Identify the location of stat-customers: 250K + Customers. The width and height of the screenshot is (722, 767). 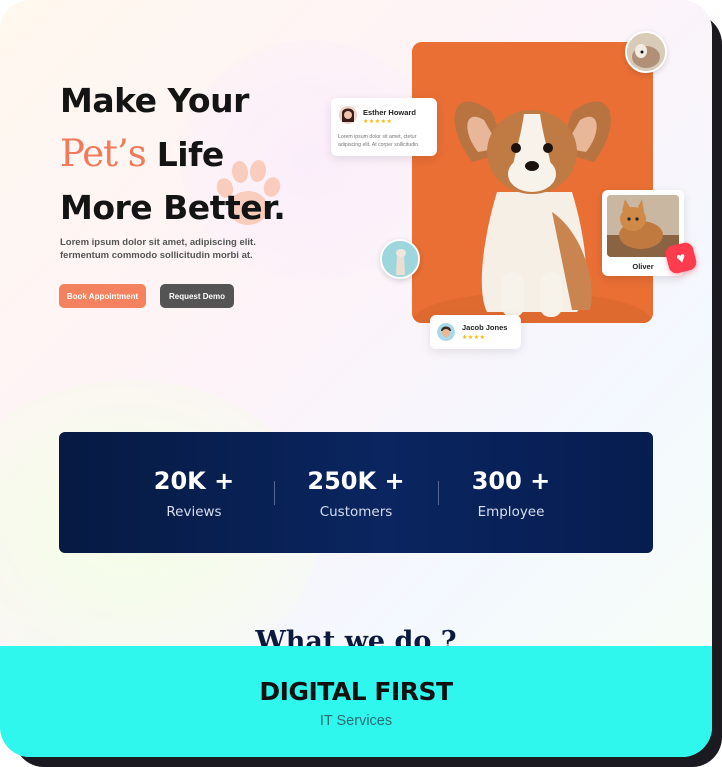
(356, 492).